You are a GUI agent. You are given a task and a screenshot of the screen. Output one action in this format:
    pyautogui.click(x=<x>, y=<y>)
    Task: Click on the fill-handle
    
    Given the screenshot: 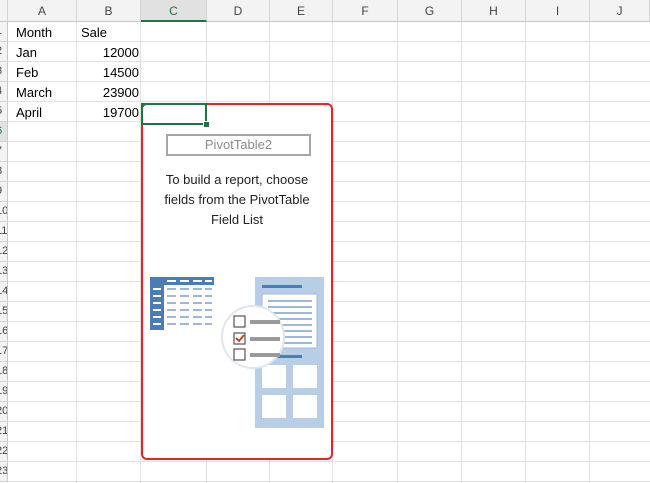 What is the action you would take?
    pyautogui.click(x=206, y=124)
    